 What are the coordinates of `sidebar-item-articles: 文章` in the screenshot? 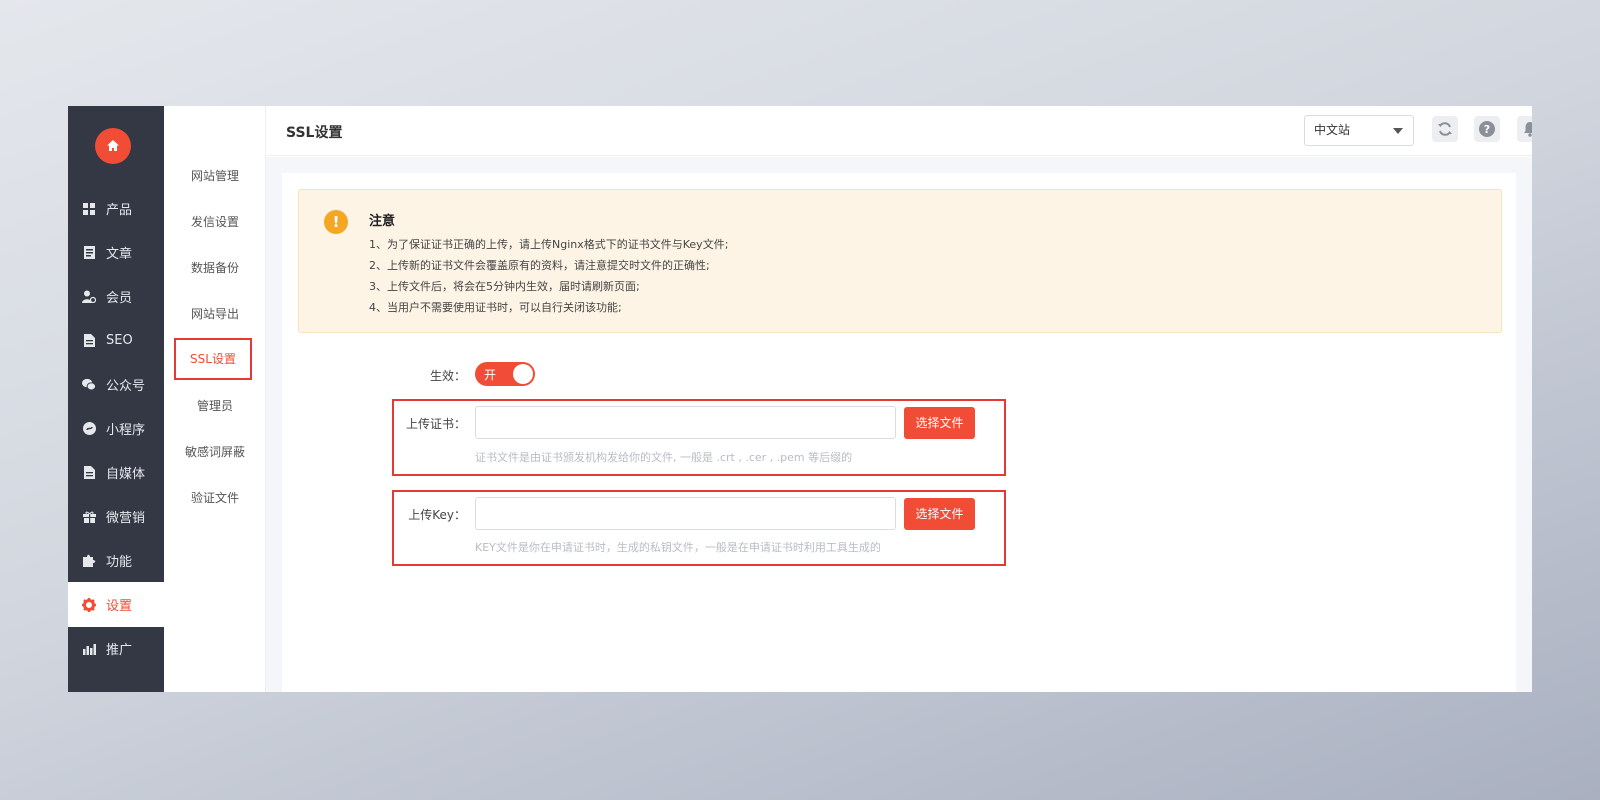 It's located at (116, 252).